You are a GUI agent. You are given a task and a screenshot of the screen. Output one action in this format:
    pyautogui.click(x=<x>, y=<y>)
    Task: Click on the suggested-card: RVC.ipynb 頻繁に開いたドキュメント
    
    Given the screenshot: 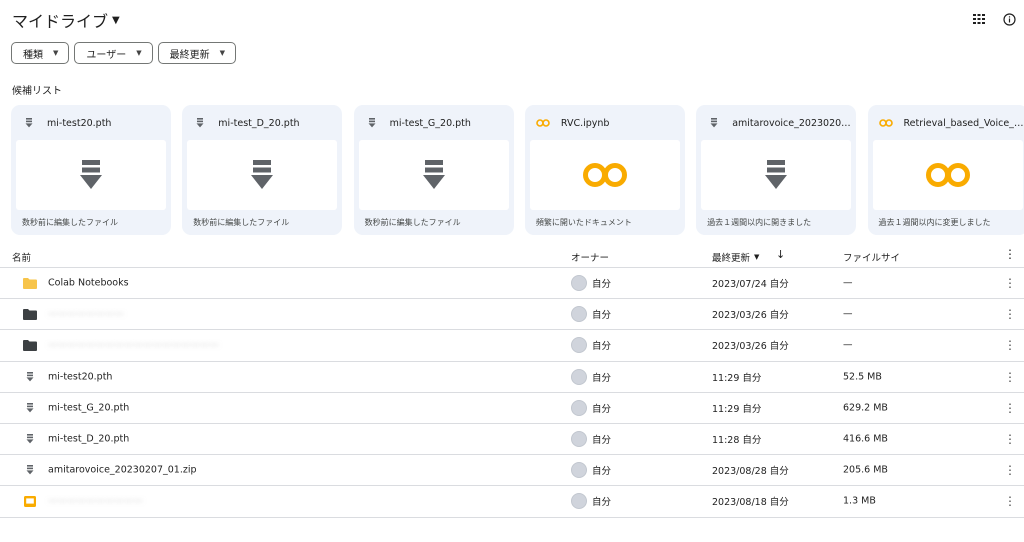 What is the action you would take?
    pyautogui.click(x=604, y=170)
    